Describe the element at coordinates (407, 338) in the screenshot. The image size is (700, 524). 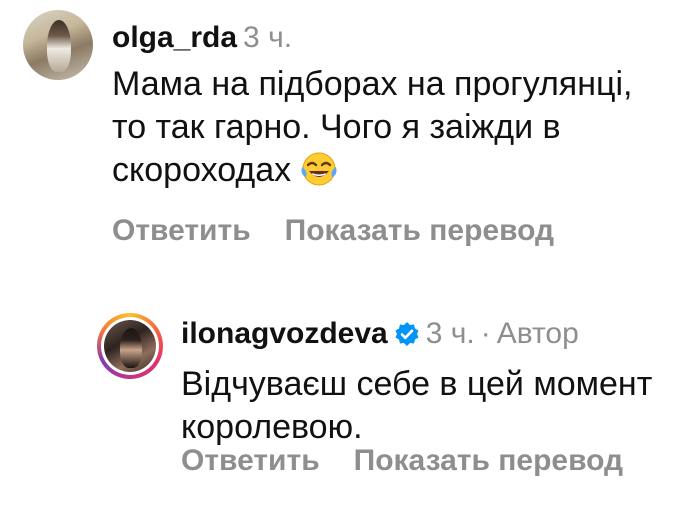
I see `verified-badge-icon` at that location.